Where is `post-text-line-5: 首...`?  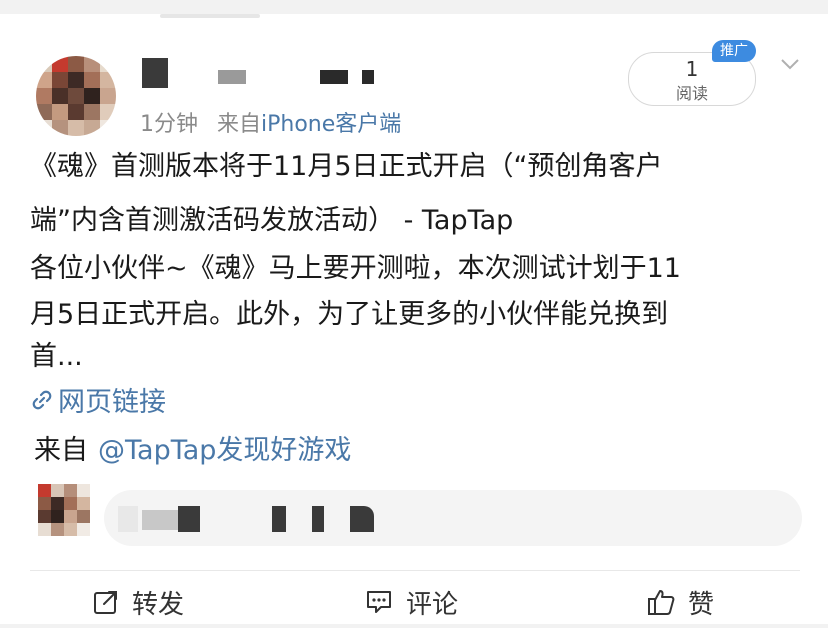
post-text-line-5: 首... is located at coordinates (56, 356).